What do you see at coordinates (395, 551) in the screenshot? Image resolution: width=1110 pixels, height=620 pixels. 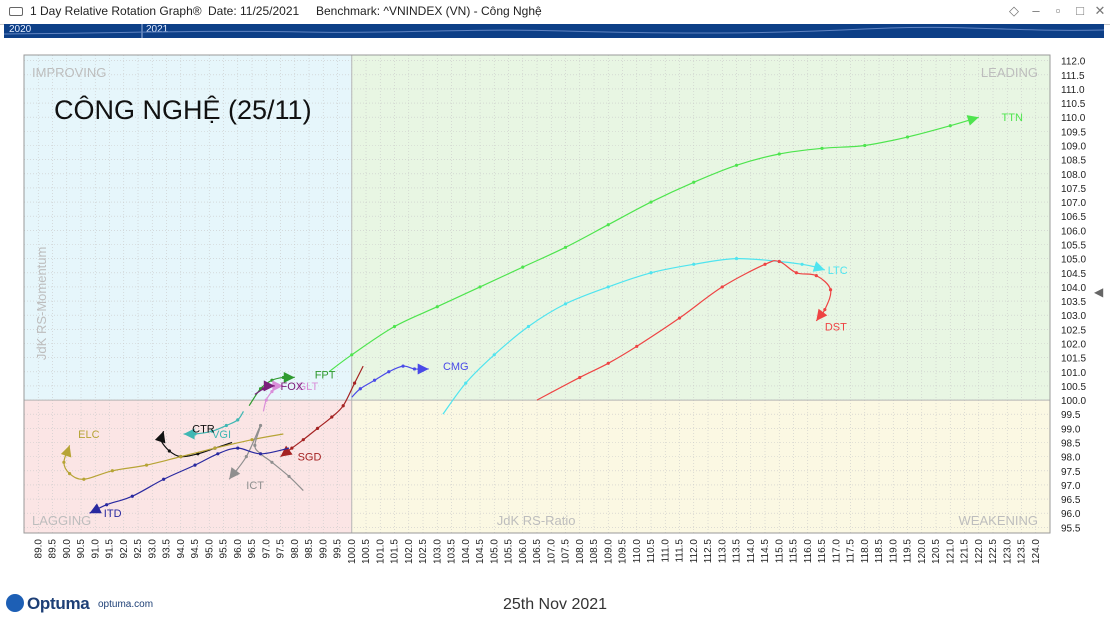 I see `x-tick-label: 101.5` at bounding box center [395, 551].